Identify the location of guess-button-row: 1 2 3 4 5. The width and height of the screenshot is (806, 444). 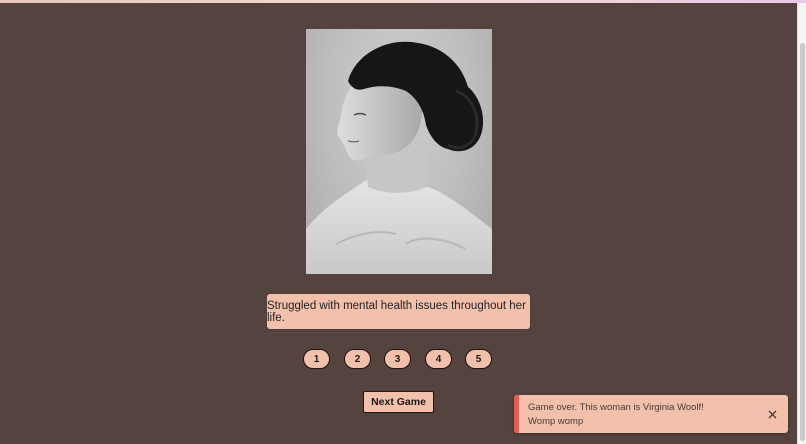
(399, 360).